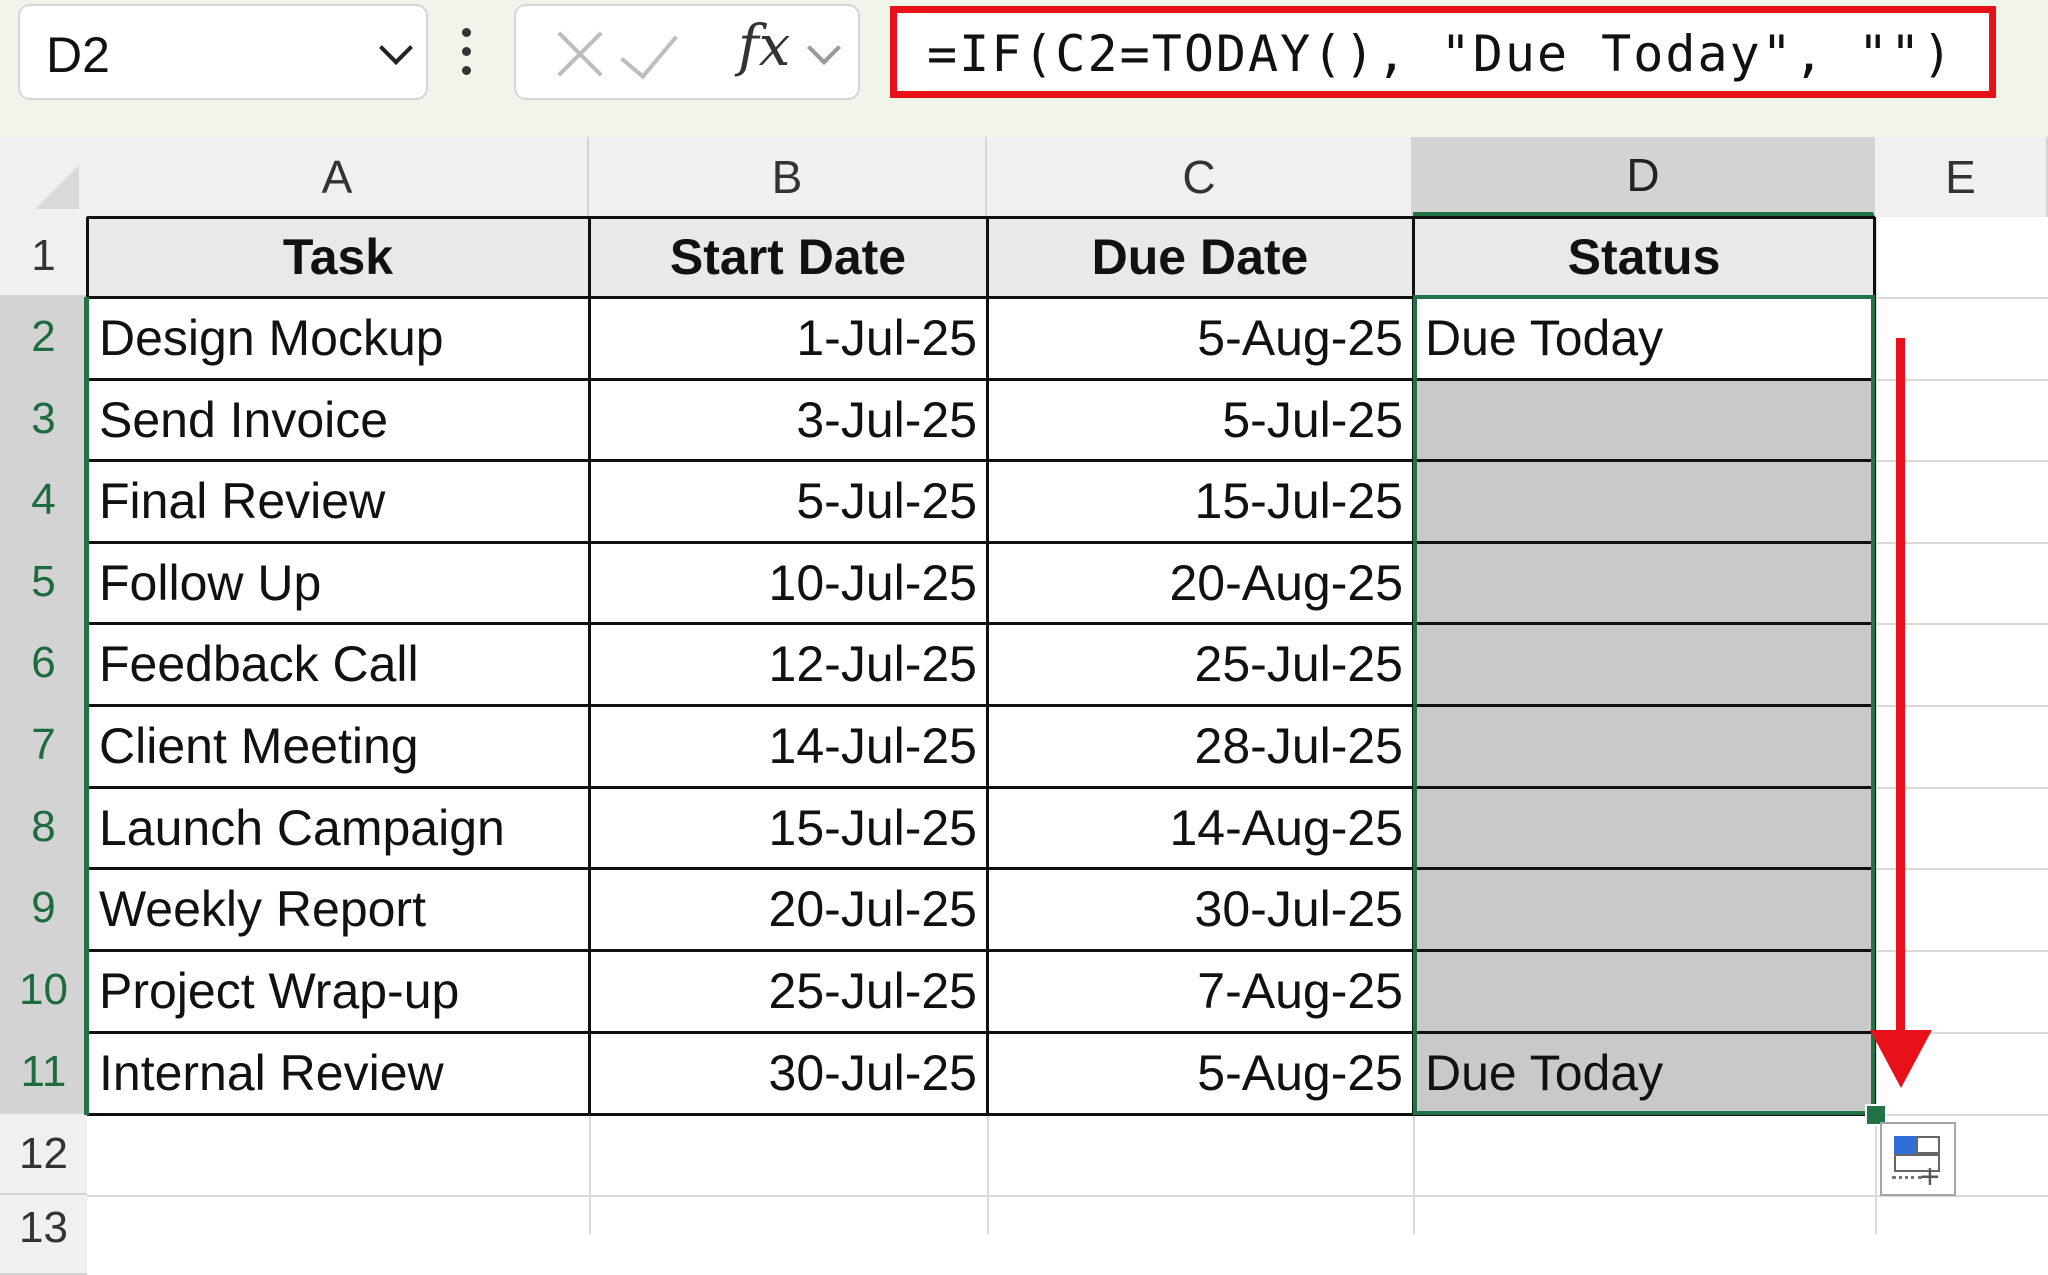  Describe the element at coordinates (649, 49) in the screenshot. I see `enter-check-icon` at that location.